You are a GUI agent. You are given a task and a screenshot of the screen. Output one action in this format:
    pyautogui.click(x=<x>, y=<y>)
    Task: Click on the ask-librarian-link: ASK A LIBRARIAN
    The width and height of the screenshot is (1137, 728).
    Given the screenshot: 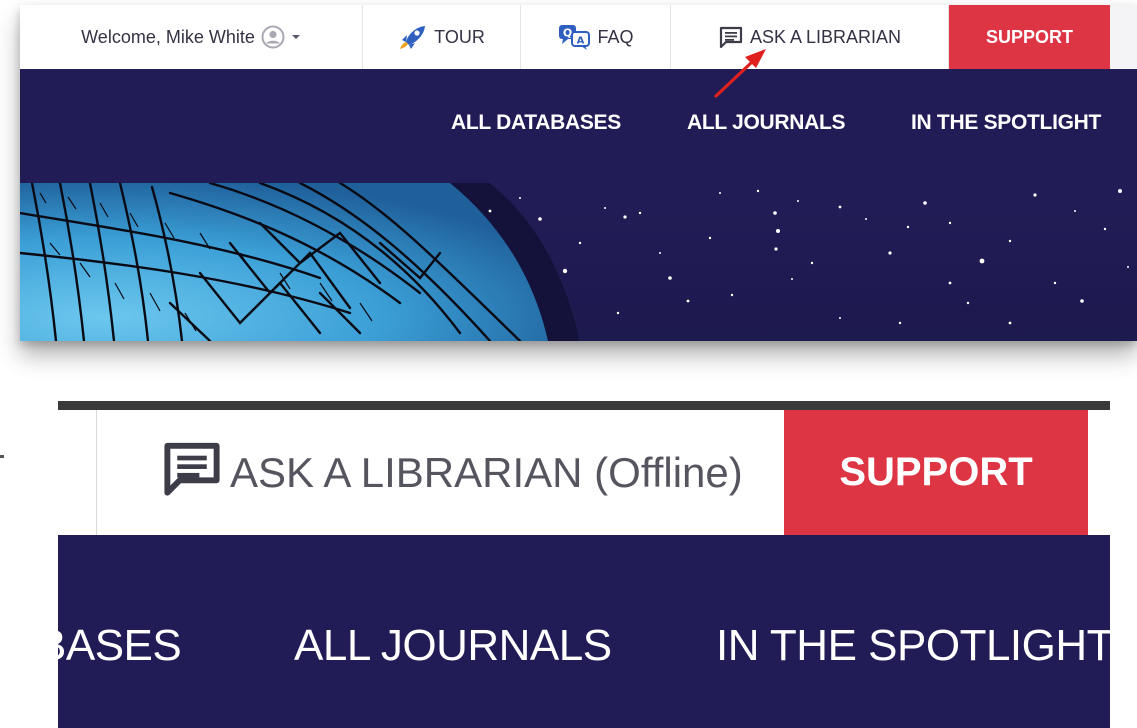 What is the action you would take?
    pyautogui.click(x=810, y=37)
    